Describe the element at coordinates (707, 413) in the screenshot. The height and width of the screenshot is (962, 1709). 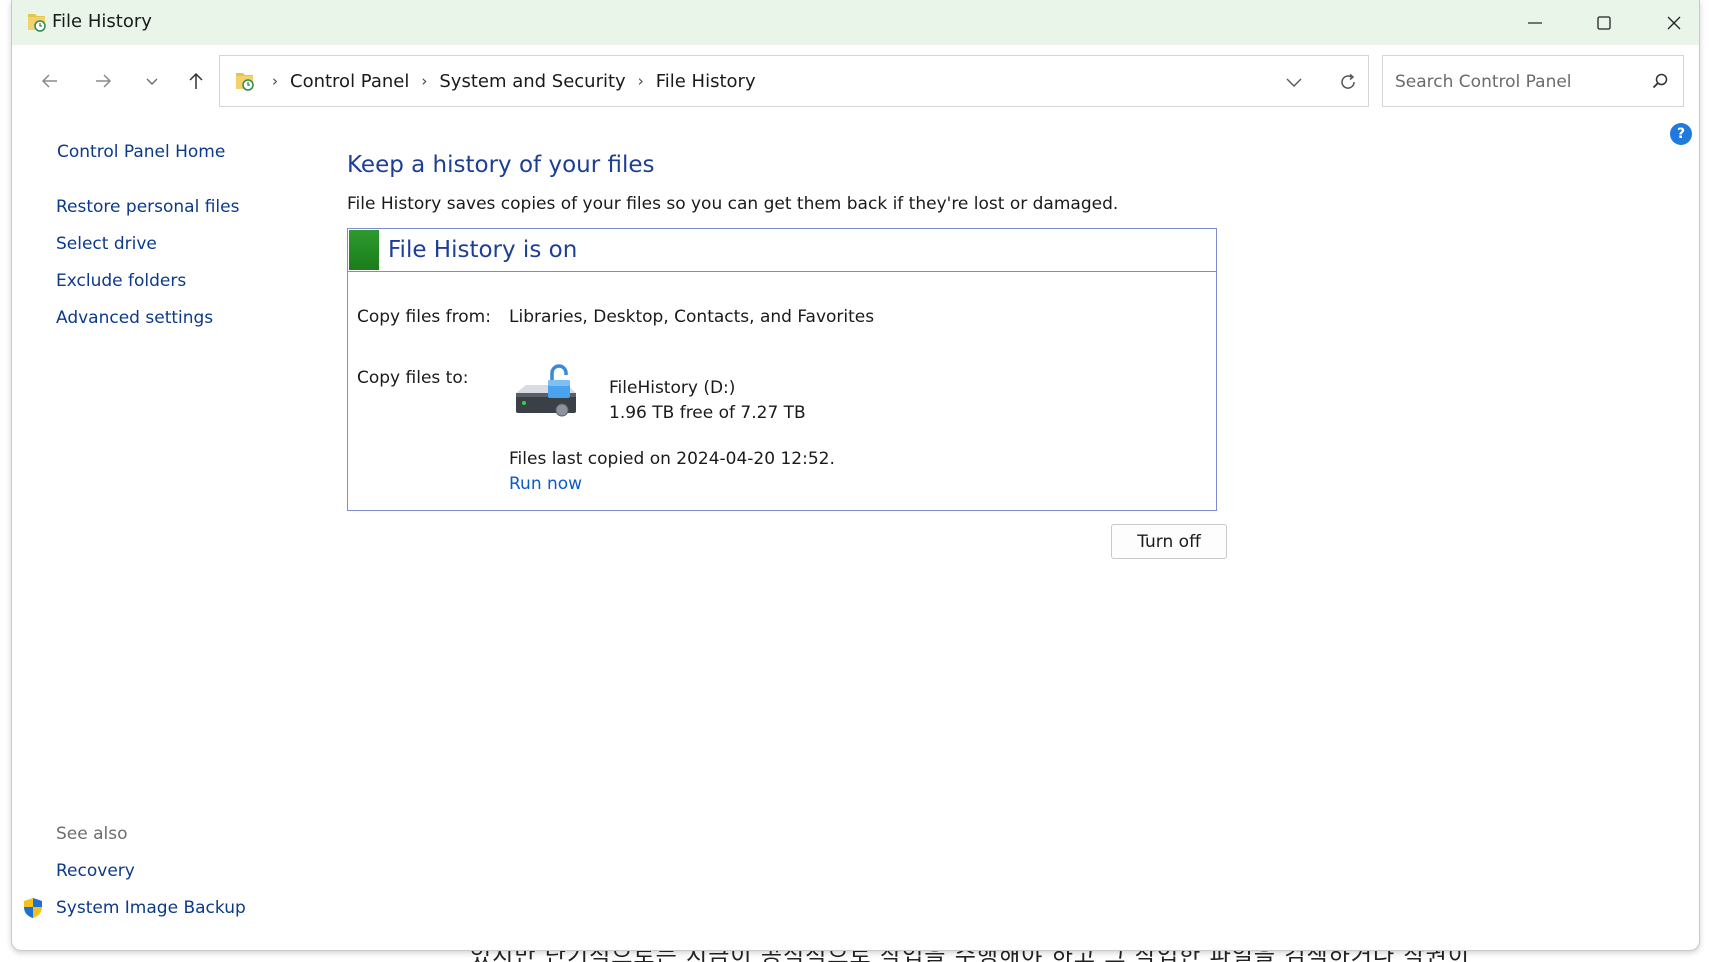
I see `drive-free-space: 1.96 TB free of 7.27 TB` at that location.